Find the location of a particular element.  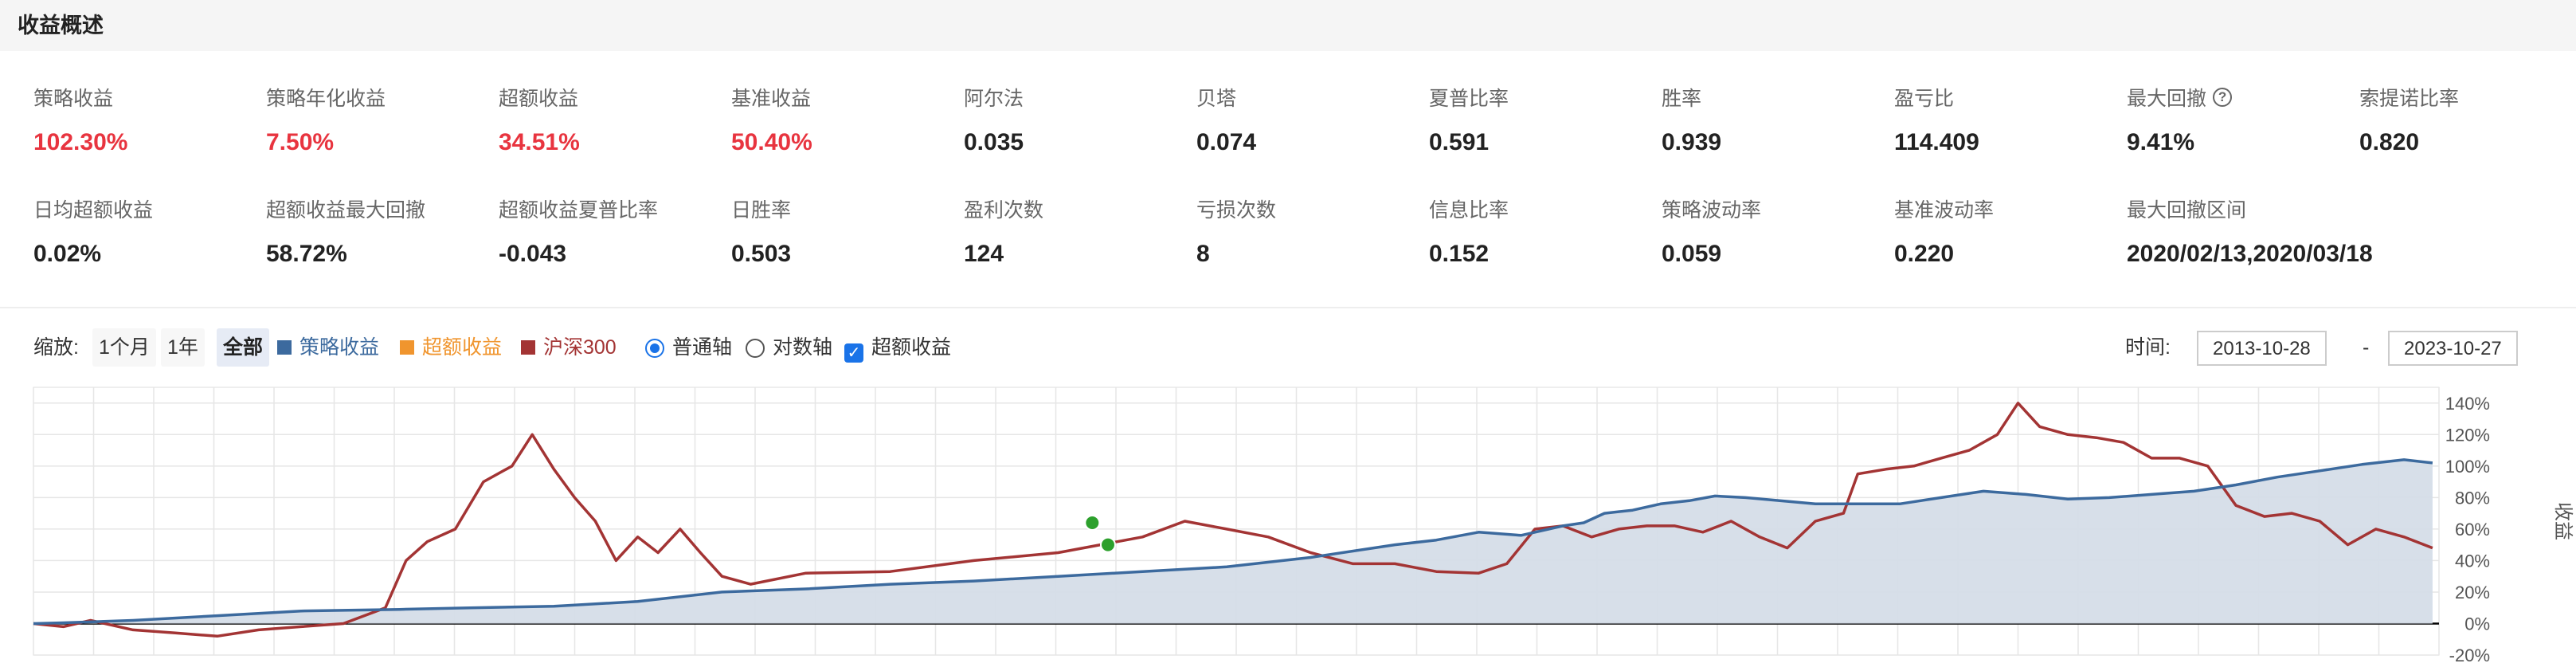

metric-metrics_row1-6: 夏普比率 0.591 is located at coordinates (1540, 120).